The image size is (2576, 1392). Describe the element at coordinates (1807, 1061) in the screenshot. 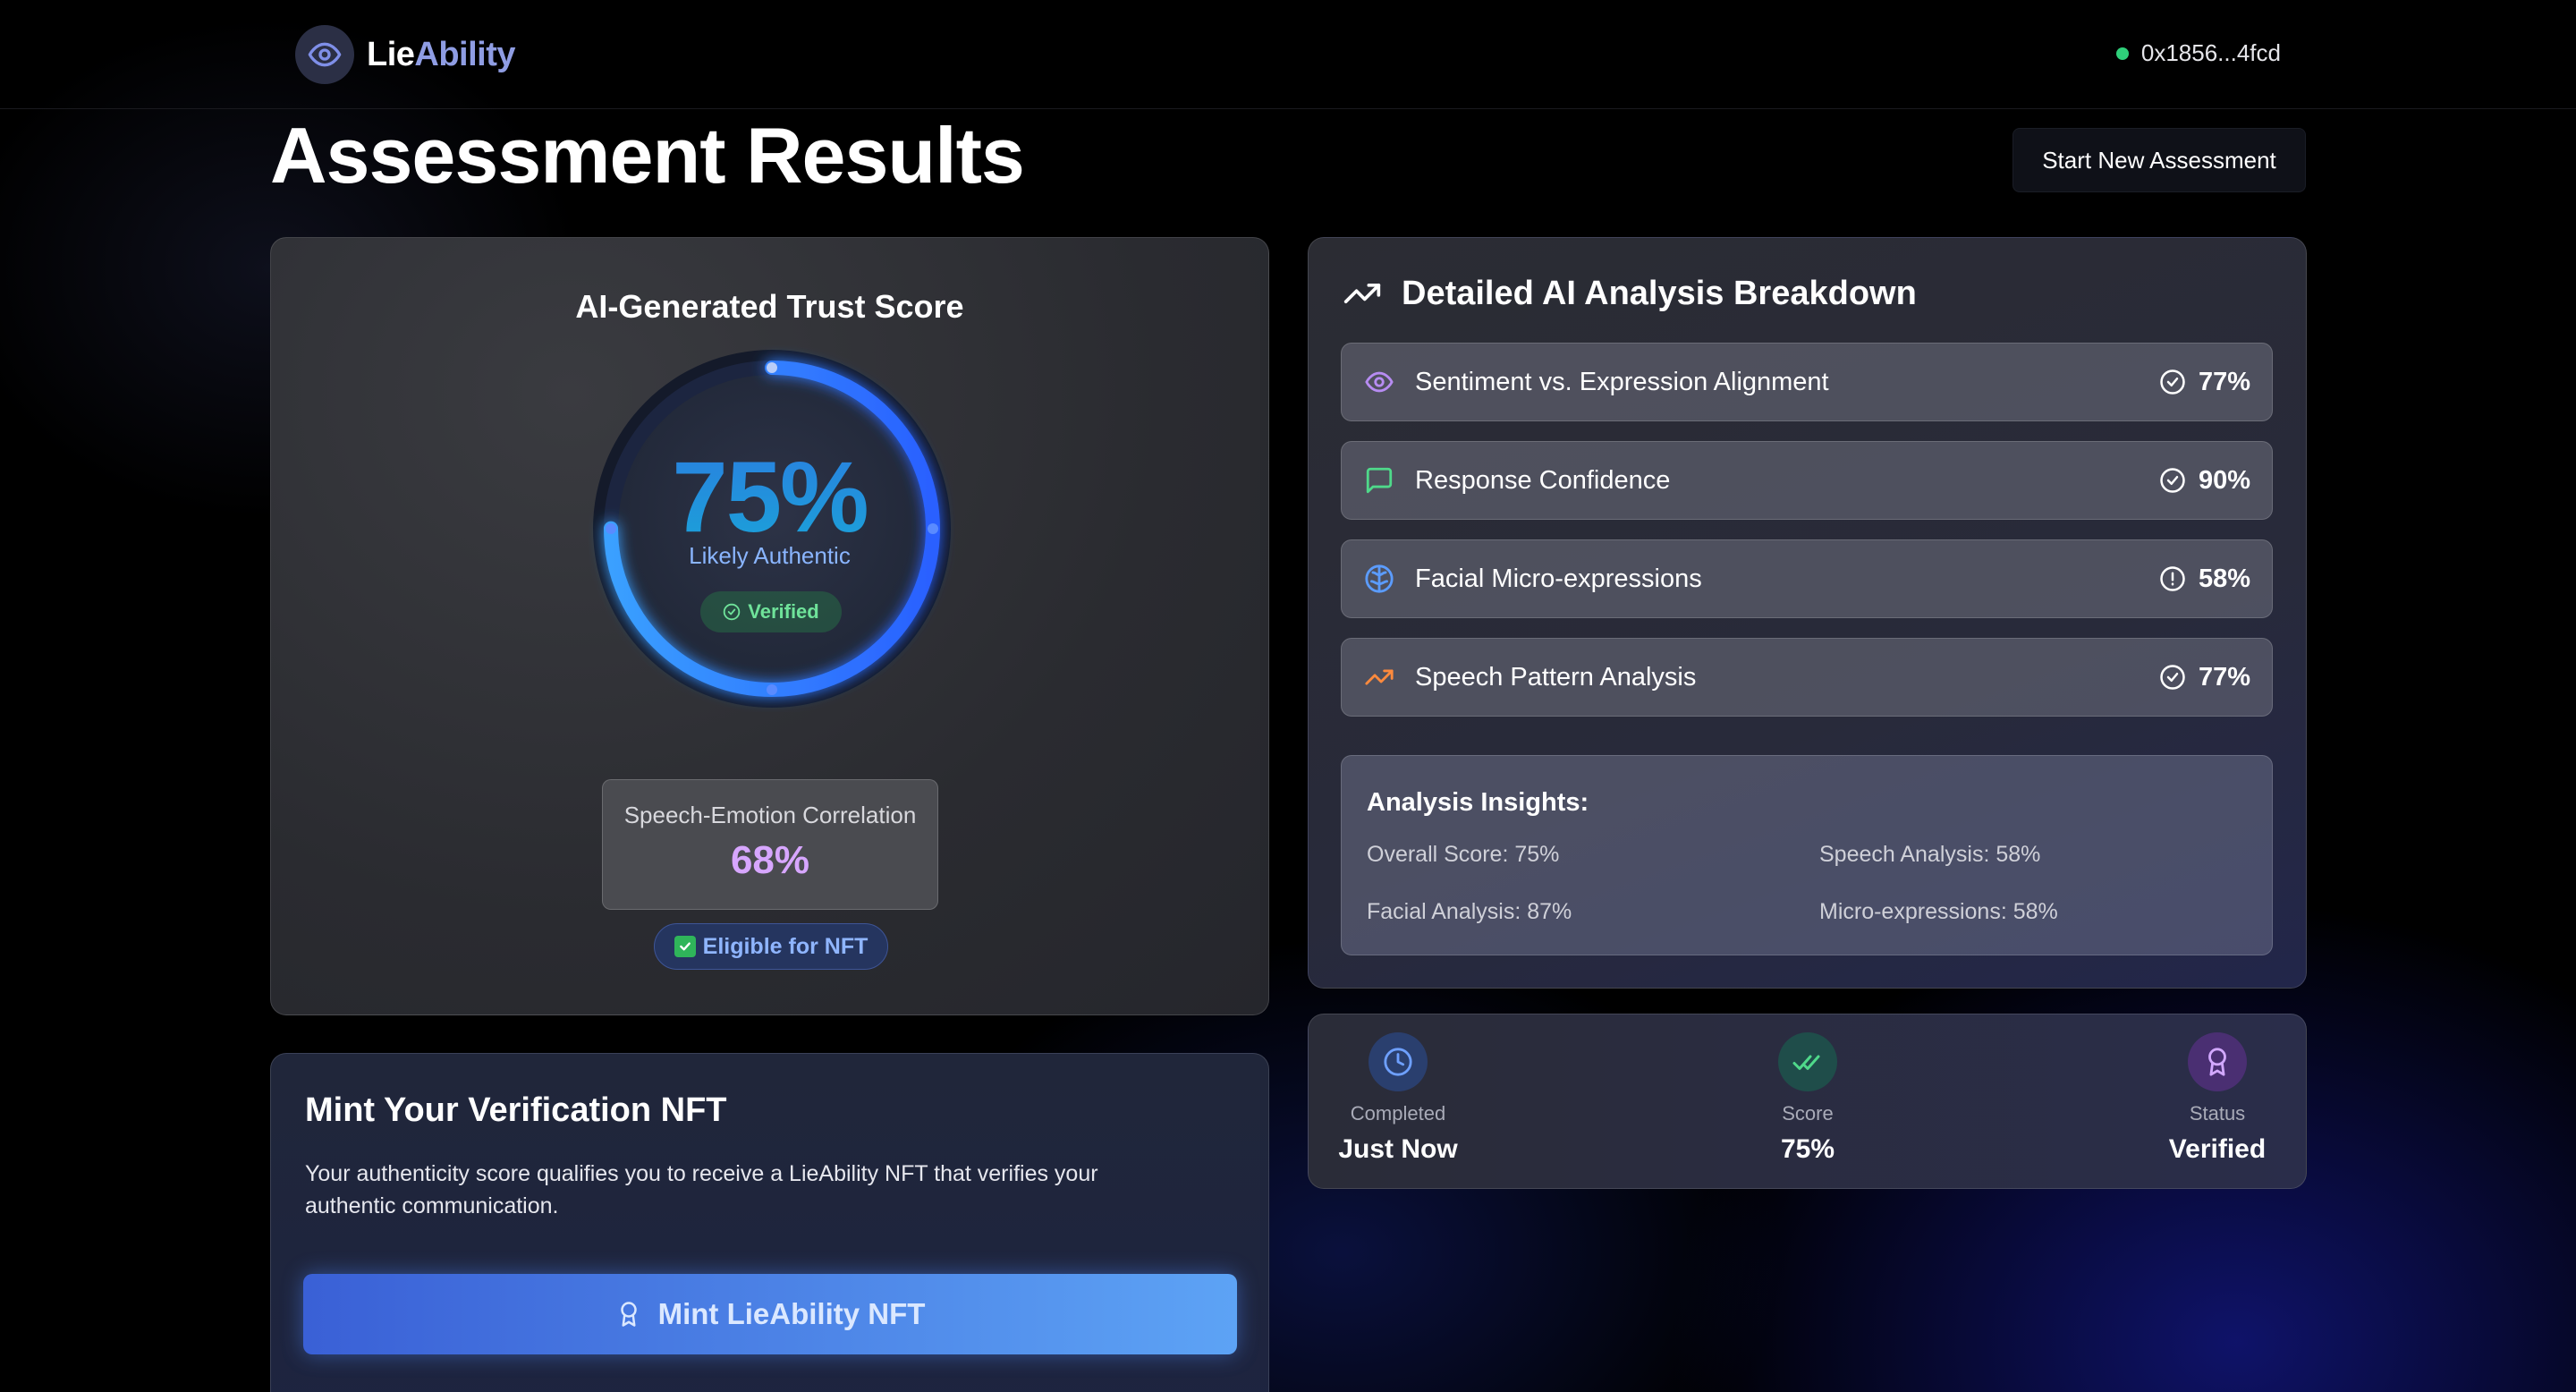

I see `double-check-icon` at that location.